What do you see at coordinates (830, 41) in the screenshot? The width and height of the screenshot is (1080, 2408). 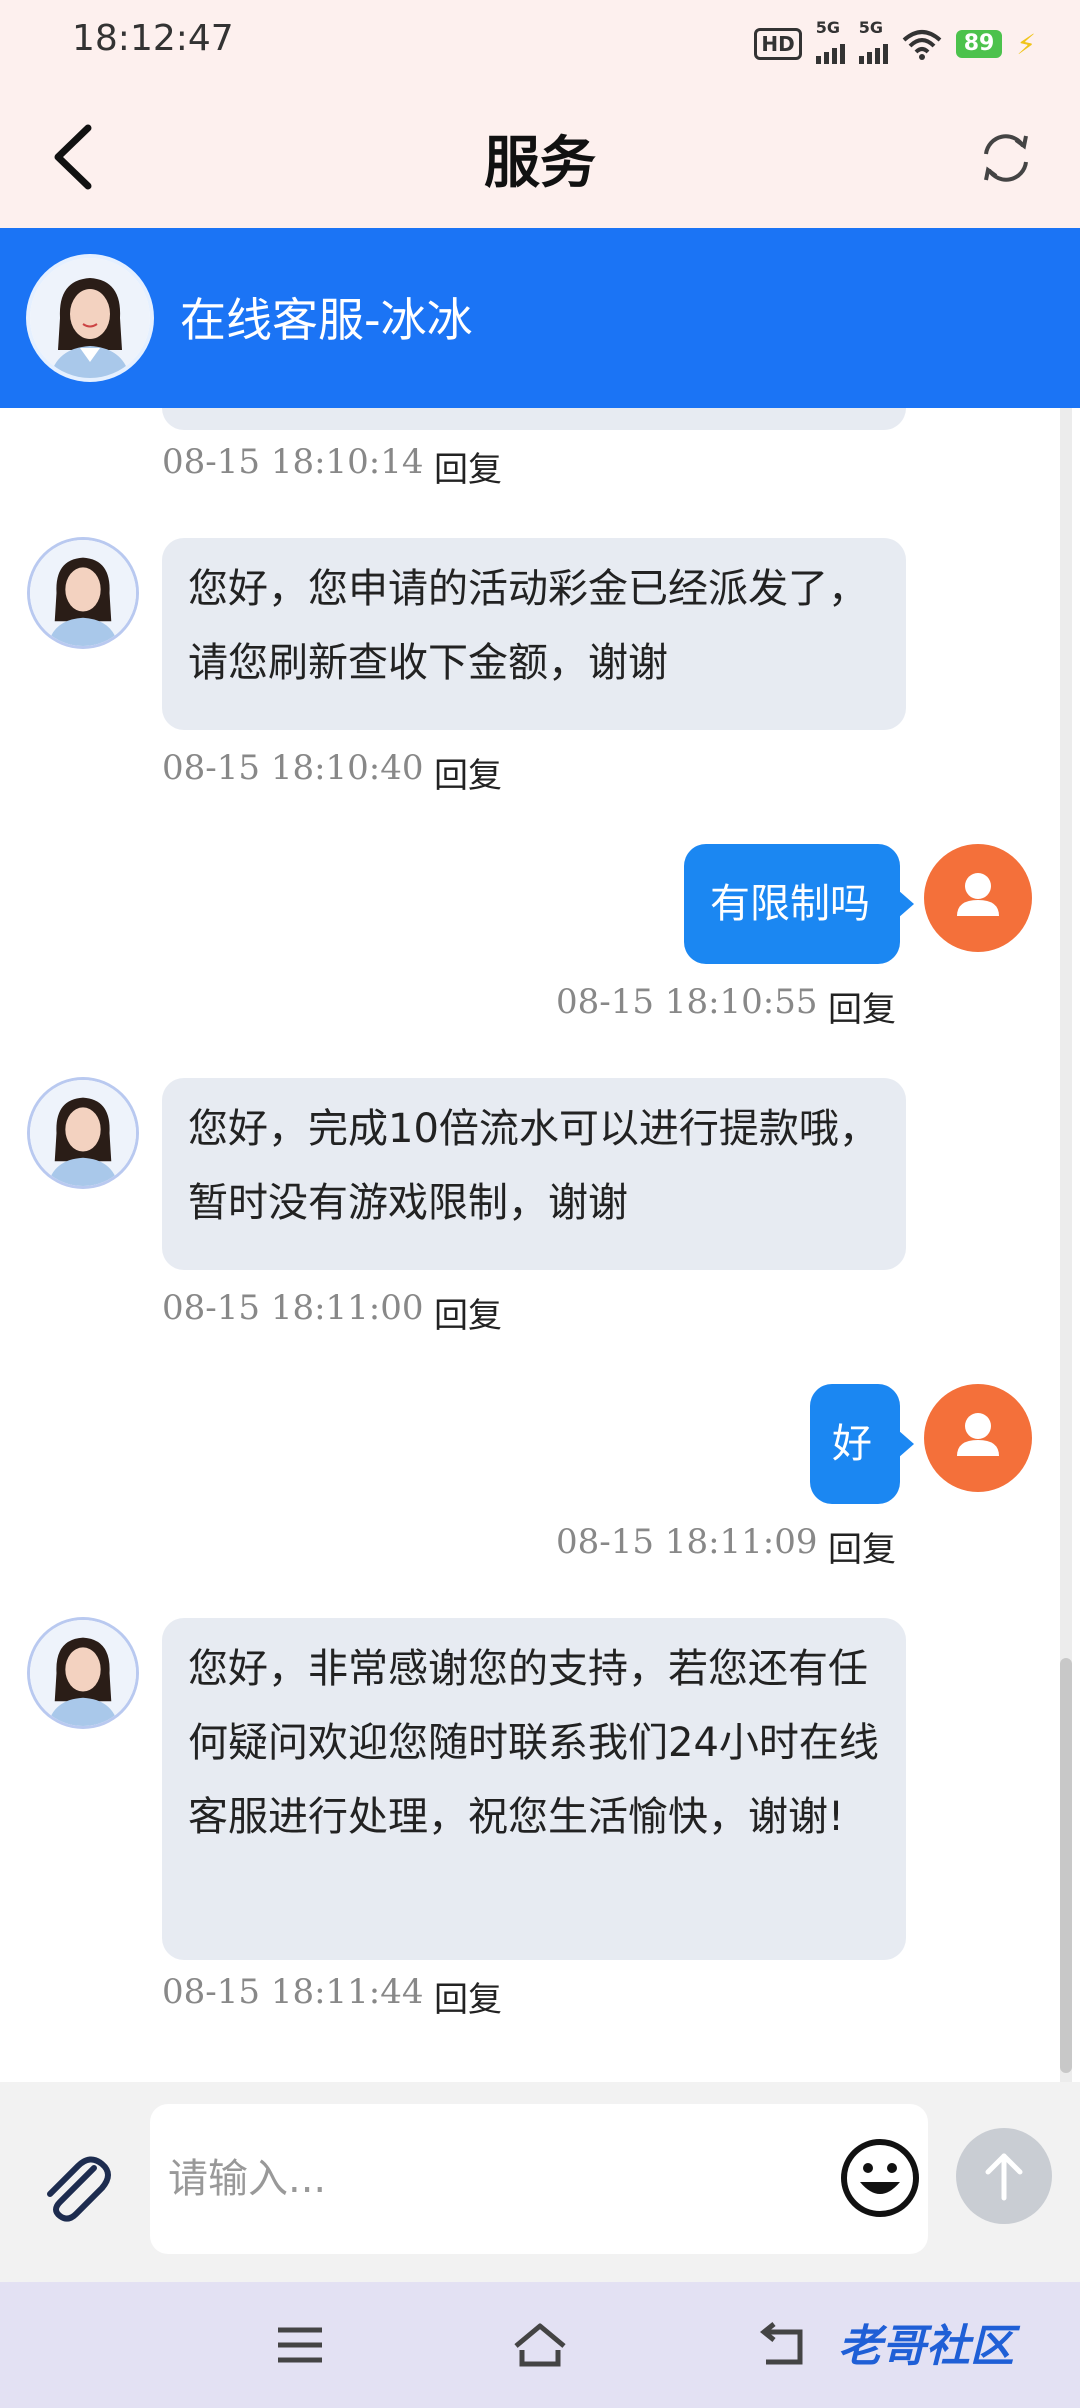 I see `signal-icon: 5G` at bounding box center [830, 41].